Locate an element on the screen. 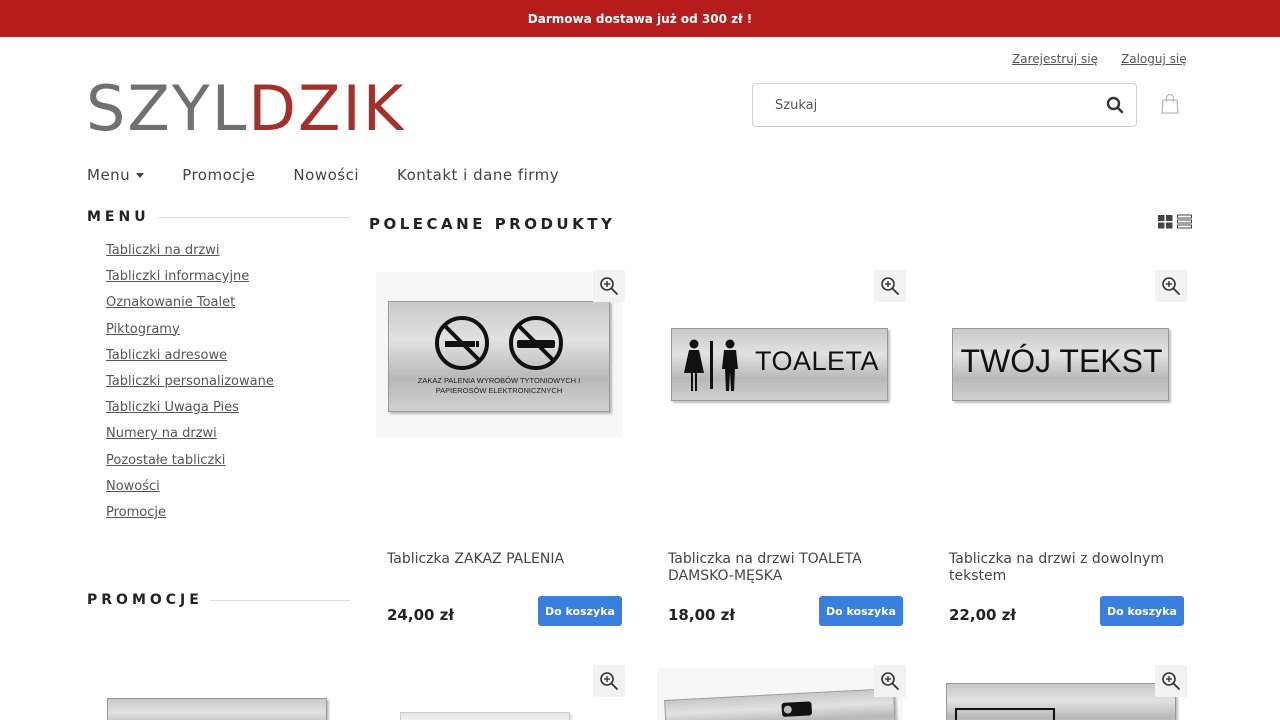  product-image: TOALETA is located at coordinates (779, 405).